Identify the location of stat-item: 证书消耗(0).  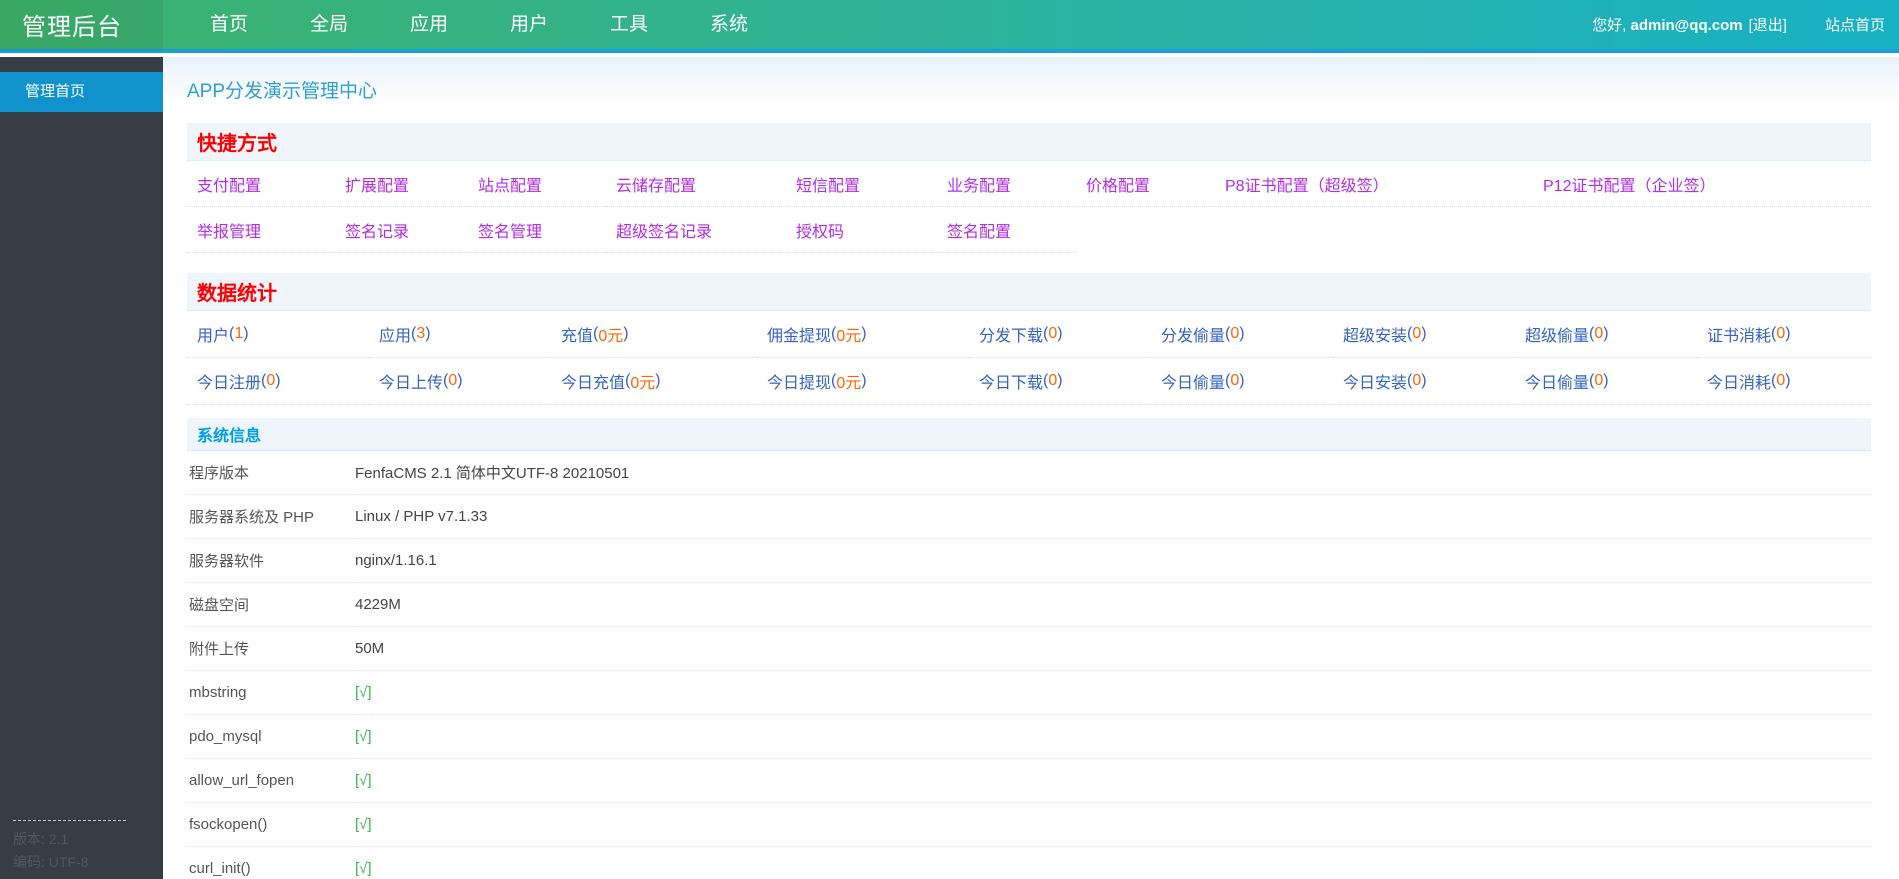
(1784, 334).